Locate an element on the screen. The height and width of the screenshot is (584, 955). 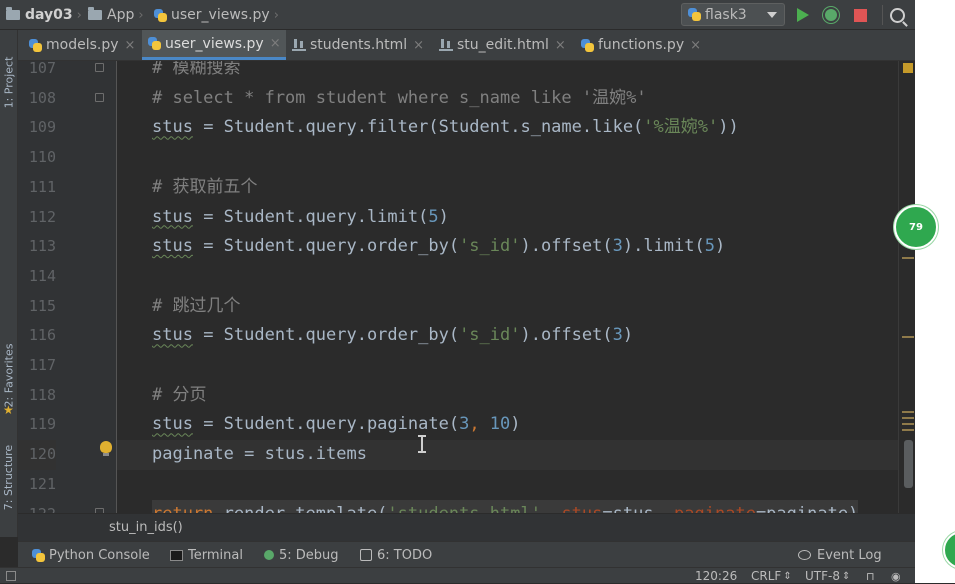
search-icon is located at coordinates (897, 15).